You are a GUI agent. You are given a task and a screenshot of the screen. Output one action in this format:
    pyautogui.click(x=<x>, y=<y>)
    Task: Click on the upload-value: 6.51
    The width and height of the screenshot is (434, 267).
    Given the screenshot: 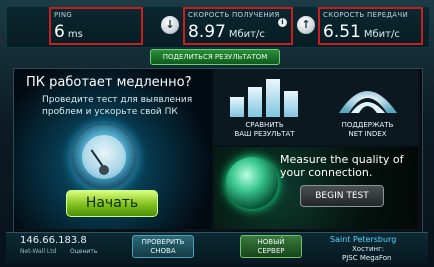 What is the action you would take?
    pyautogui.click(x=342, y=32)
    